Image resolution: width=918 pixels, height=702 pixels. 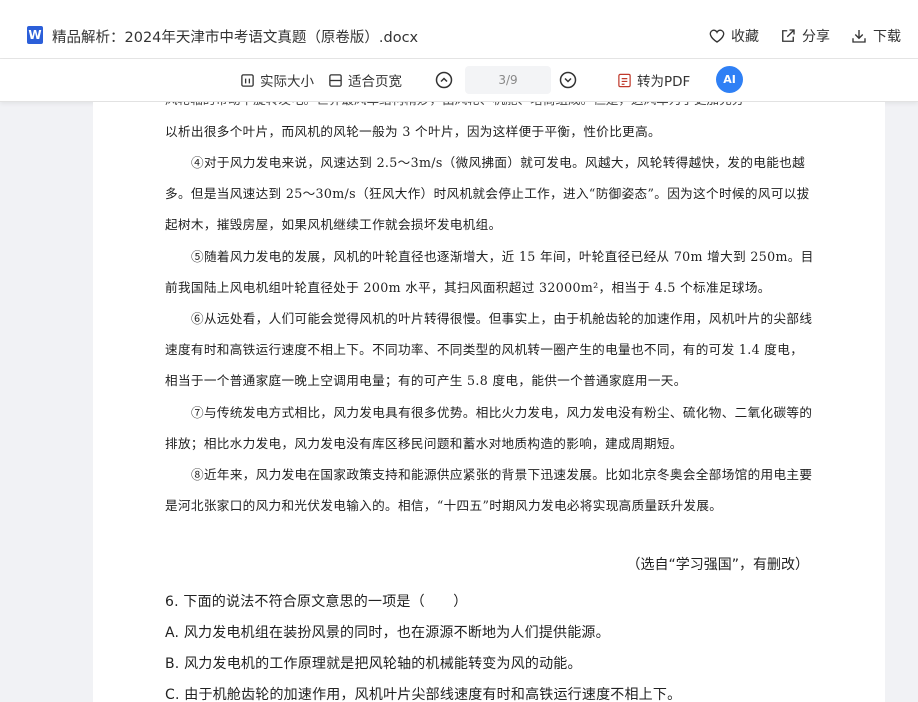 What do you see at coordinates (35, 35) in the screenshot?
I see `word-file-icon: W` at bounding box center [35, 35].